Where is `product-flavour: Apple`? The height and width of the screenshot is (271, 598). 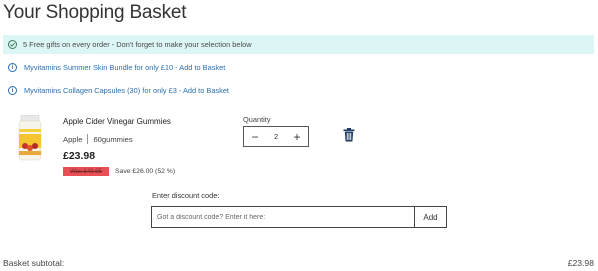
product-flavour: Apple is located at coordinates (73, 139).